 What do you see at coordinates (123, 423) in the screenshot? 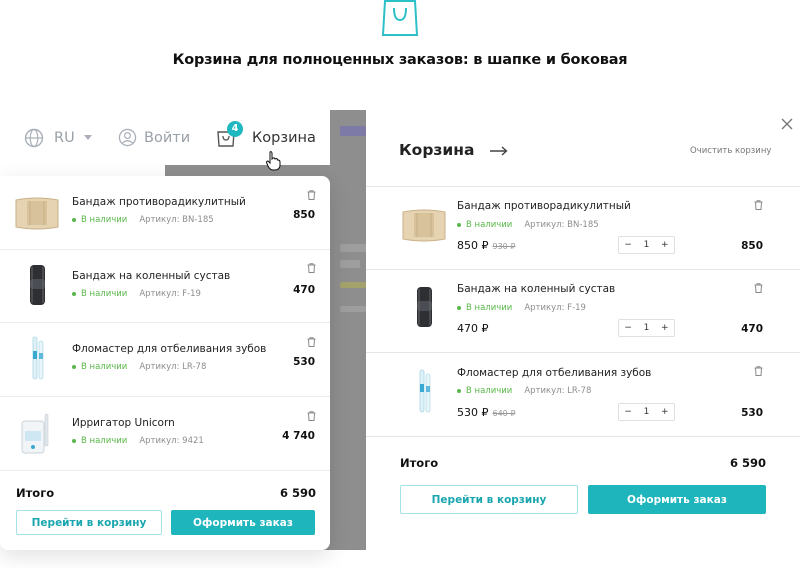
I see `item-name: Ирригатор Unicorn` at bounding box center [123, 423].